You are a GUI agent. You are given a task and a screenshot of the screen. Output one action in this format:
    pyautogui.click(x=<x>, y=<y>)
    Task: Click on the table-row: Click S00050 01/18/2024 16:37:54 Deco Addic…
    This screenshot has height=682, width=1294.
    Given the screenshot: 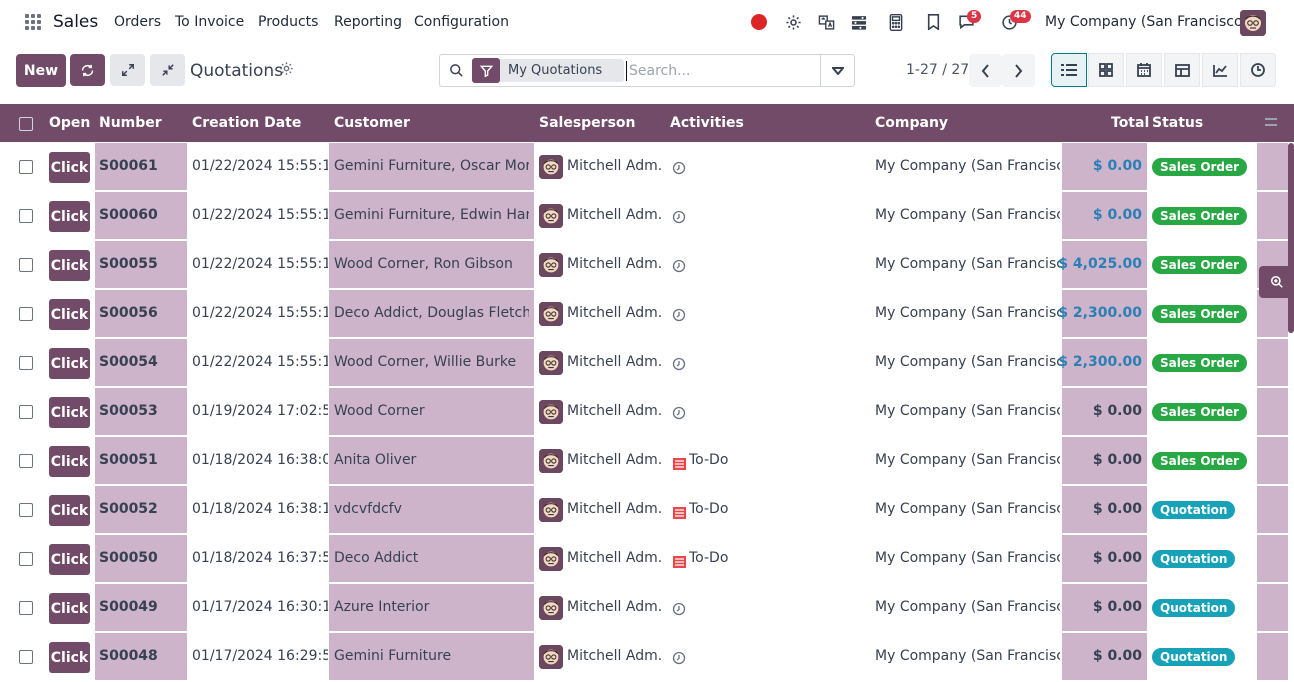 What is the action you would take?
    pyautogui.click(x=647, y=559)
    